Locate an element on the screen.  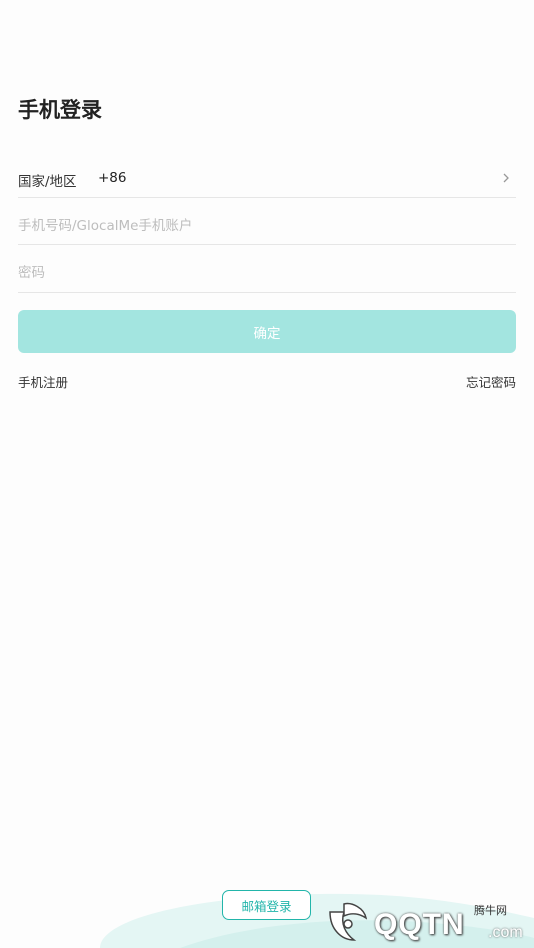
watermark-logo-text: QQTN is located at coordinates (419, 924).